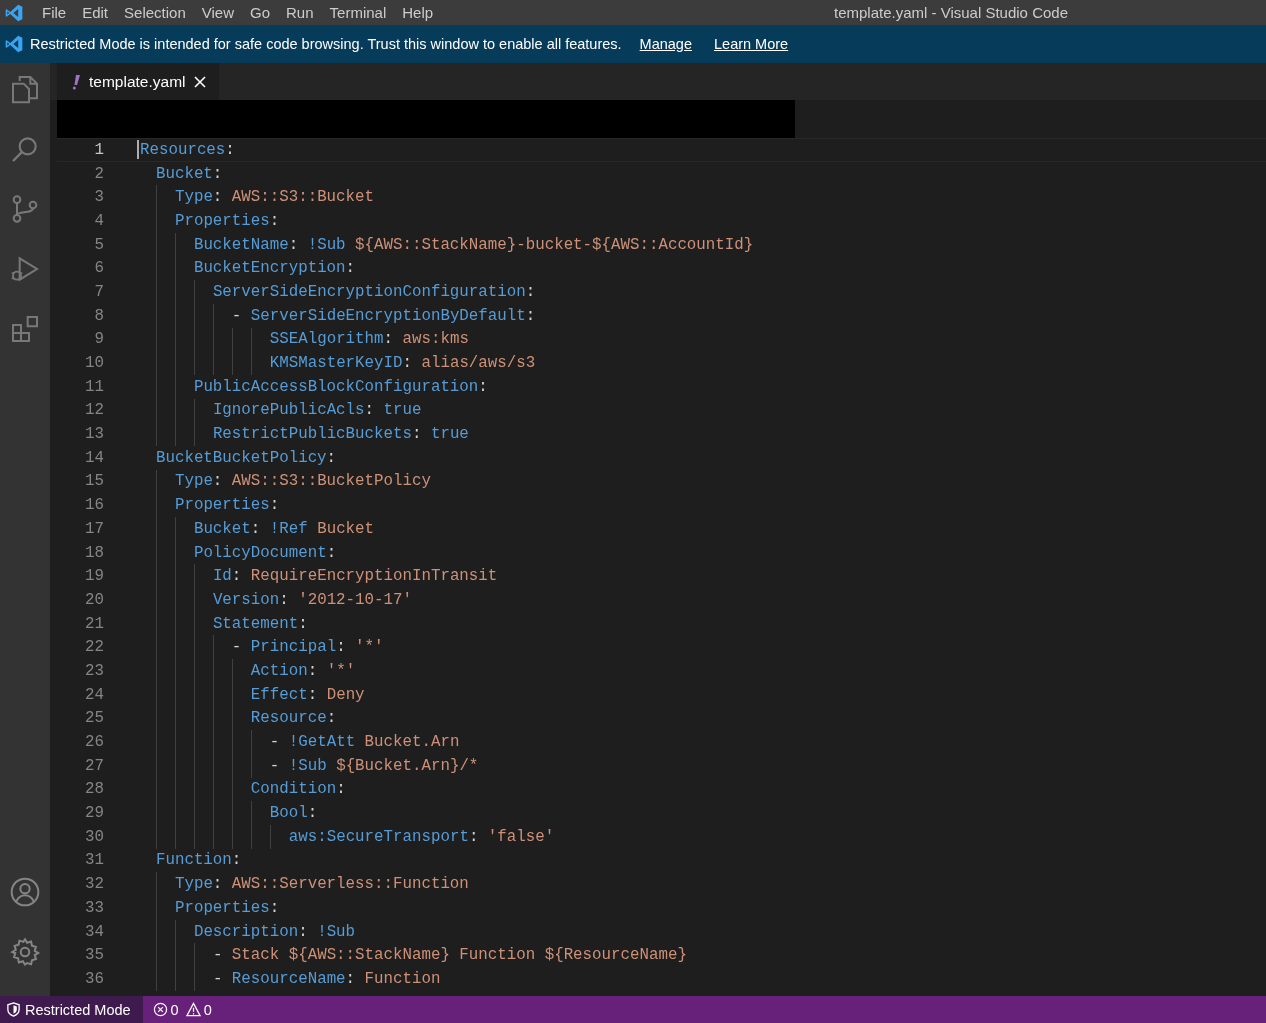 Image resolution: width=1266 pixels, height=1023 pixels. What do you see at coordinates (94, 623) in the screenshot?
I see `line-number: 21` at bounding box center [94, 623].